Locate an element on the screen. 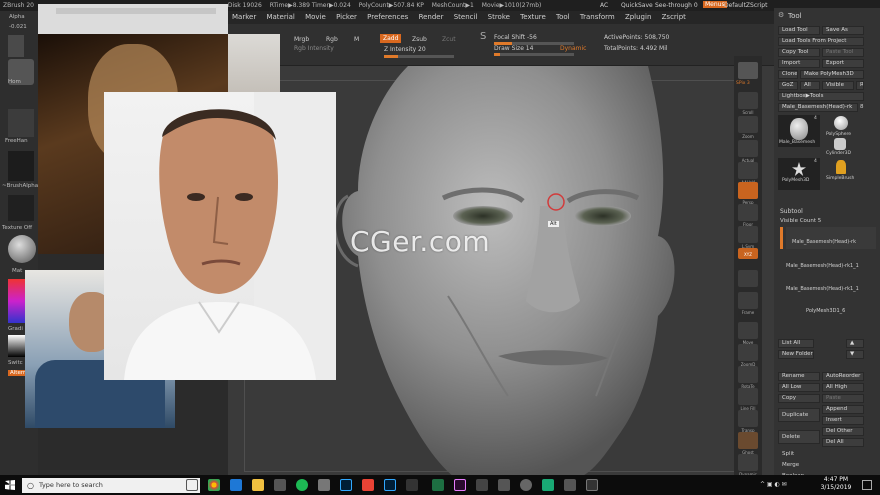  new-folder-button: New Folder is located at coordinates (796, 354).